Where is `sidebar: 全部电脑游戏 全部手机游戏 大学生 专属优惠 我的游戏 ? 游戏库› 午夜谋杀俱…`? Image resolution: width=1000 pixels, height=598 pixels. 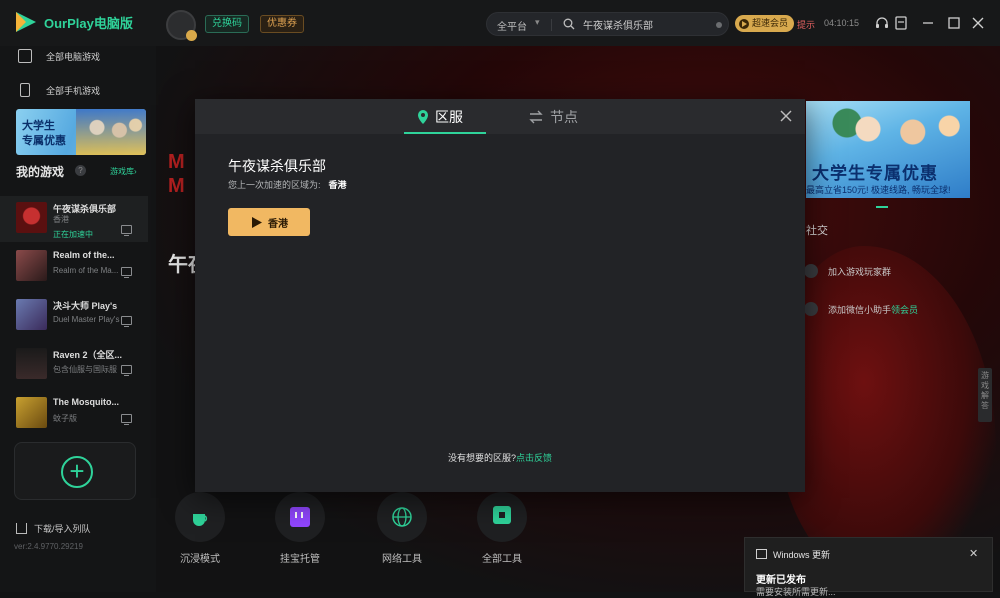 sidebar: 全部电脑游戏 全部手机游戏 大学生 专属优惠 我的游戏 ? 游戏库› 午夜谋杀俱… is located at coordinates (78, 319).